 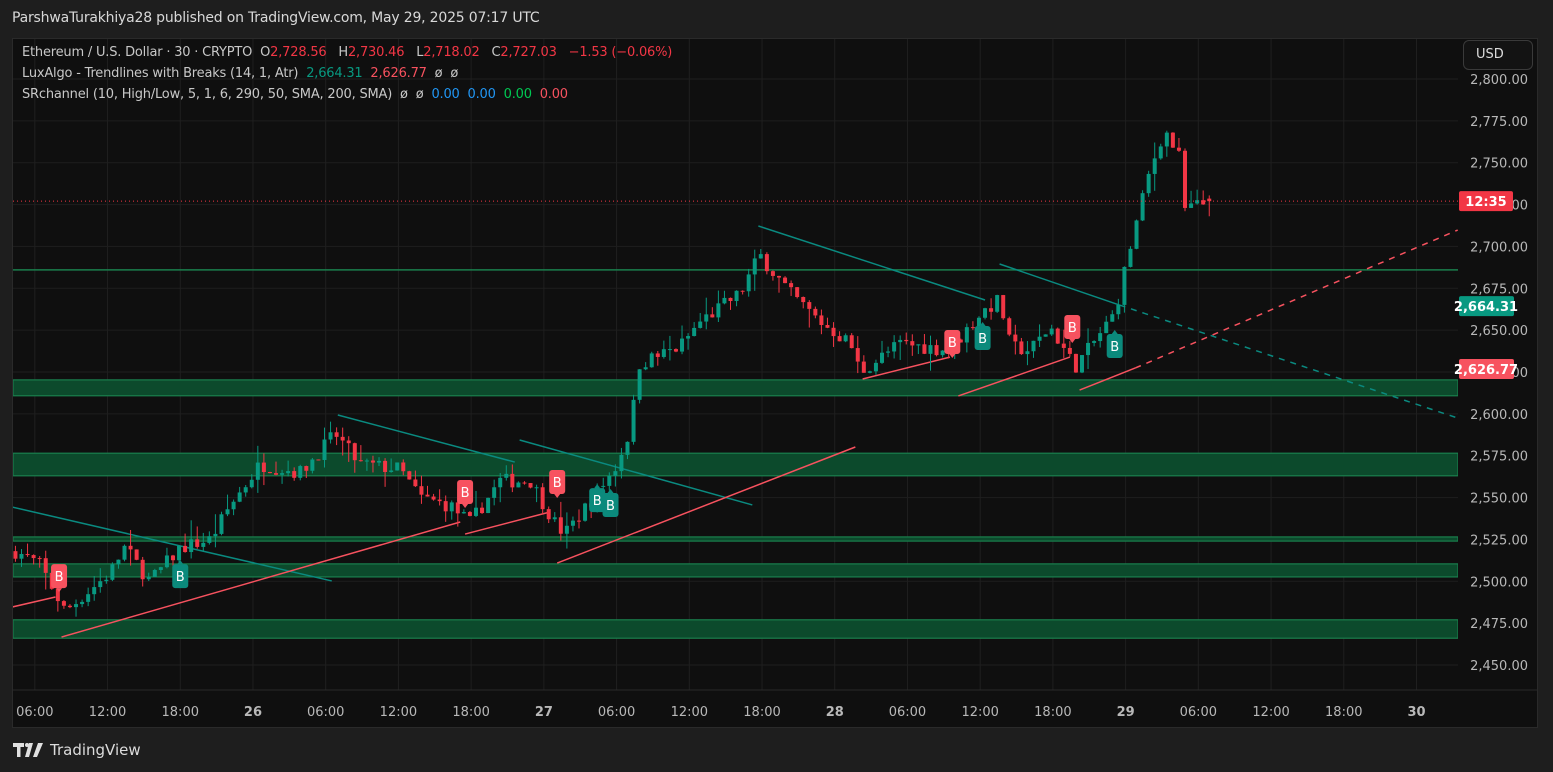 What do you see at coordinates (1499, 540) in the screenshot?
I see `price-tick-label: 2,525.00` at bounding box center [1499, 540].